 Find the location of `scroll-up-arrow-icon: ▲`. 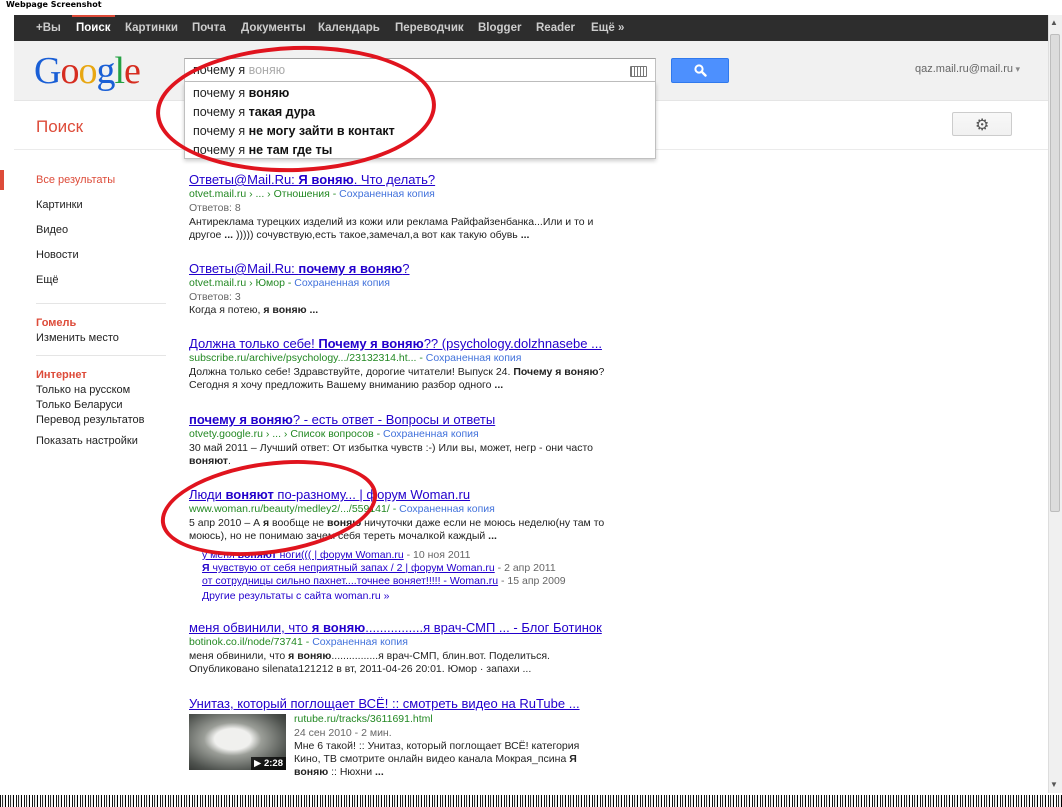

scroll-up-arrow-icon: ▲ is located at coordinates (1054, 22).